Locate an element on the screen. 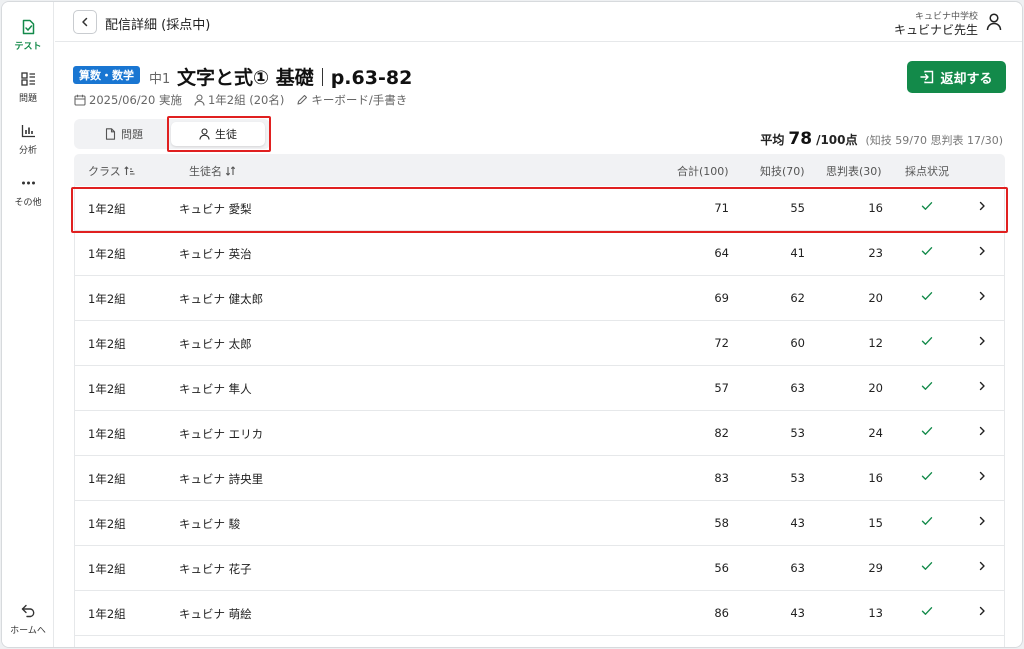 The height and width of the screenshot is (649, 1024). table-header: クラス 生徒名 合計(100) 知技(70) 思判表(30) 採点状況 is located at coordinates (539, 170).